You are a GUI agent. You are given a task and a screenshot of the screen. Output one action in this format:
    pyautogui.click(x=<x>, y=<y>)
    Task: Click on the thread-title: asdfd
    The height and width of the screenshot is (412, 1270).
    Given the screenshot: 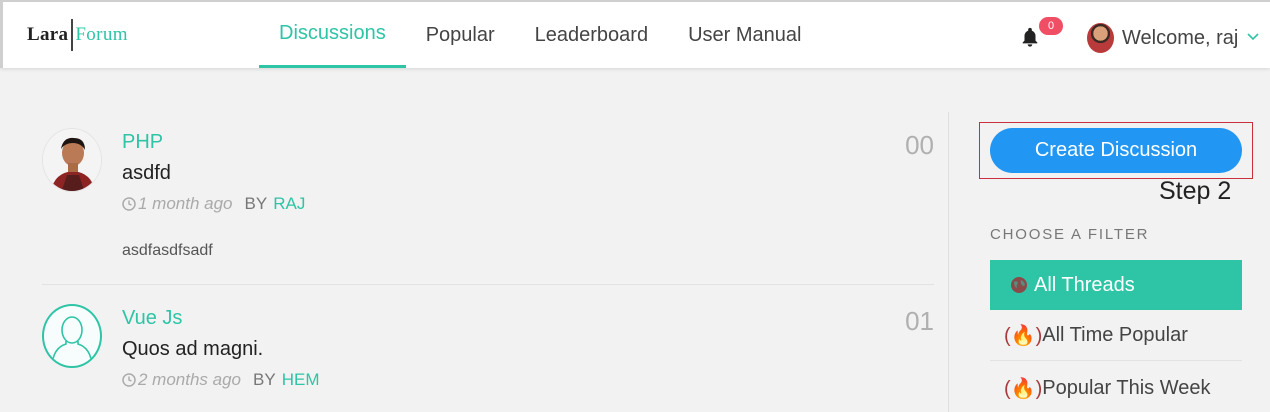 What is the action you would take?
    pyautogui.click(x=146, y=173)
    